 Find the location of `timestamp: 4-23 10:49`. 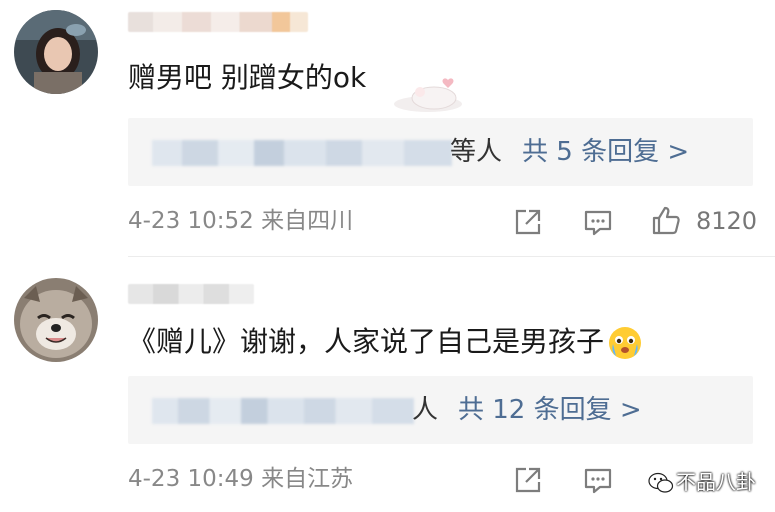

timestamp: 4-23 10:49 is located at coordinates (191, 479).